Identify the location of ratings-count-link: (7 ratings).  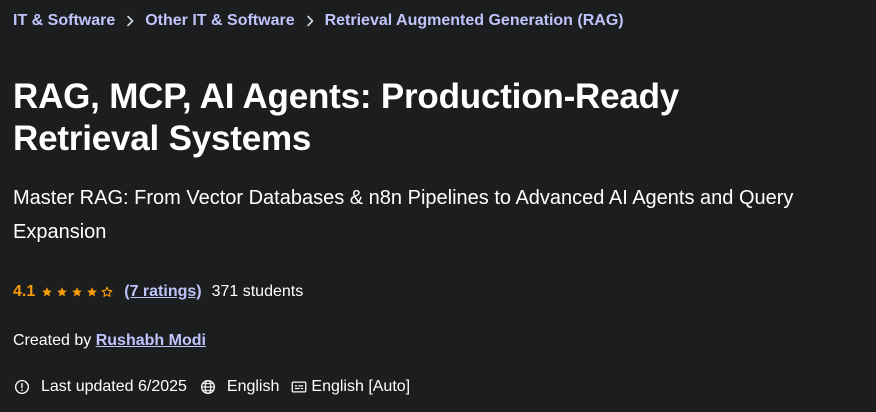
(162, 292).